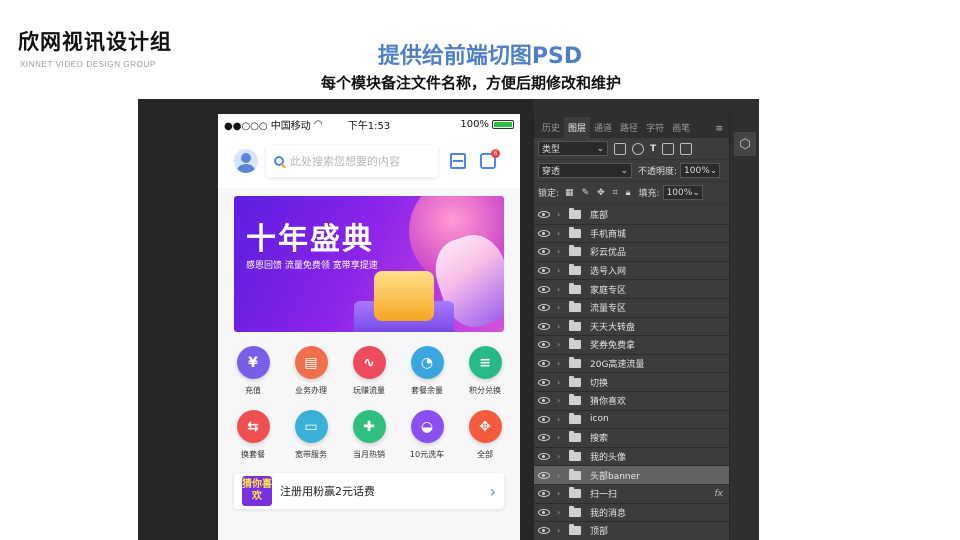 Image resolution: width=960 pixels, height=540 pixels. Describe the element at coordinates (485, 435) in the screenshot. I see `service-item: ✥ 全部` at that location.